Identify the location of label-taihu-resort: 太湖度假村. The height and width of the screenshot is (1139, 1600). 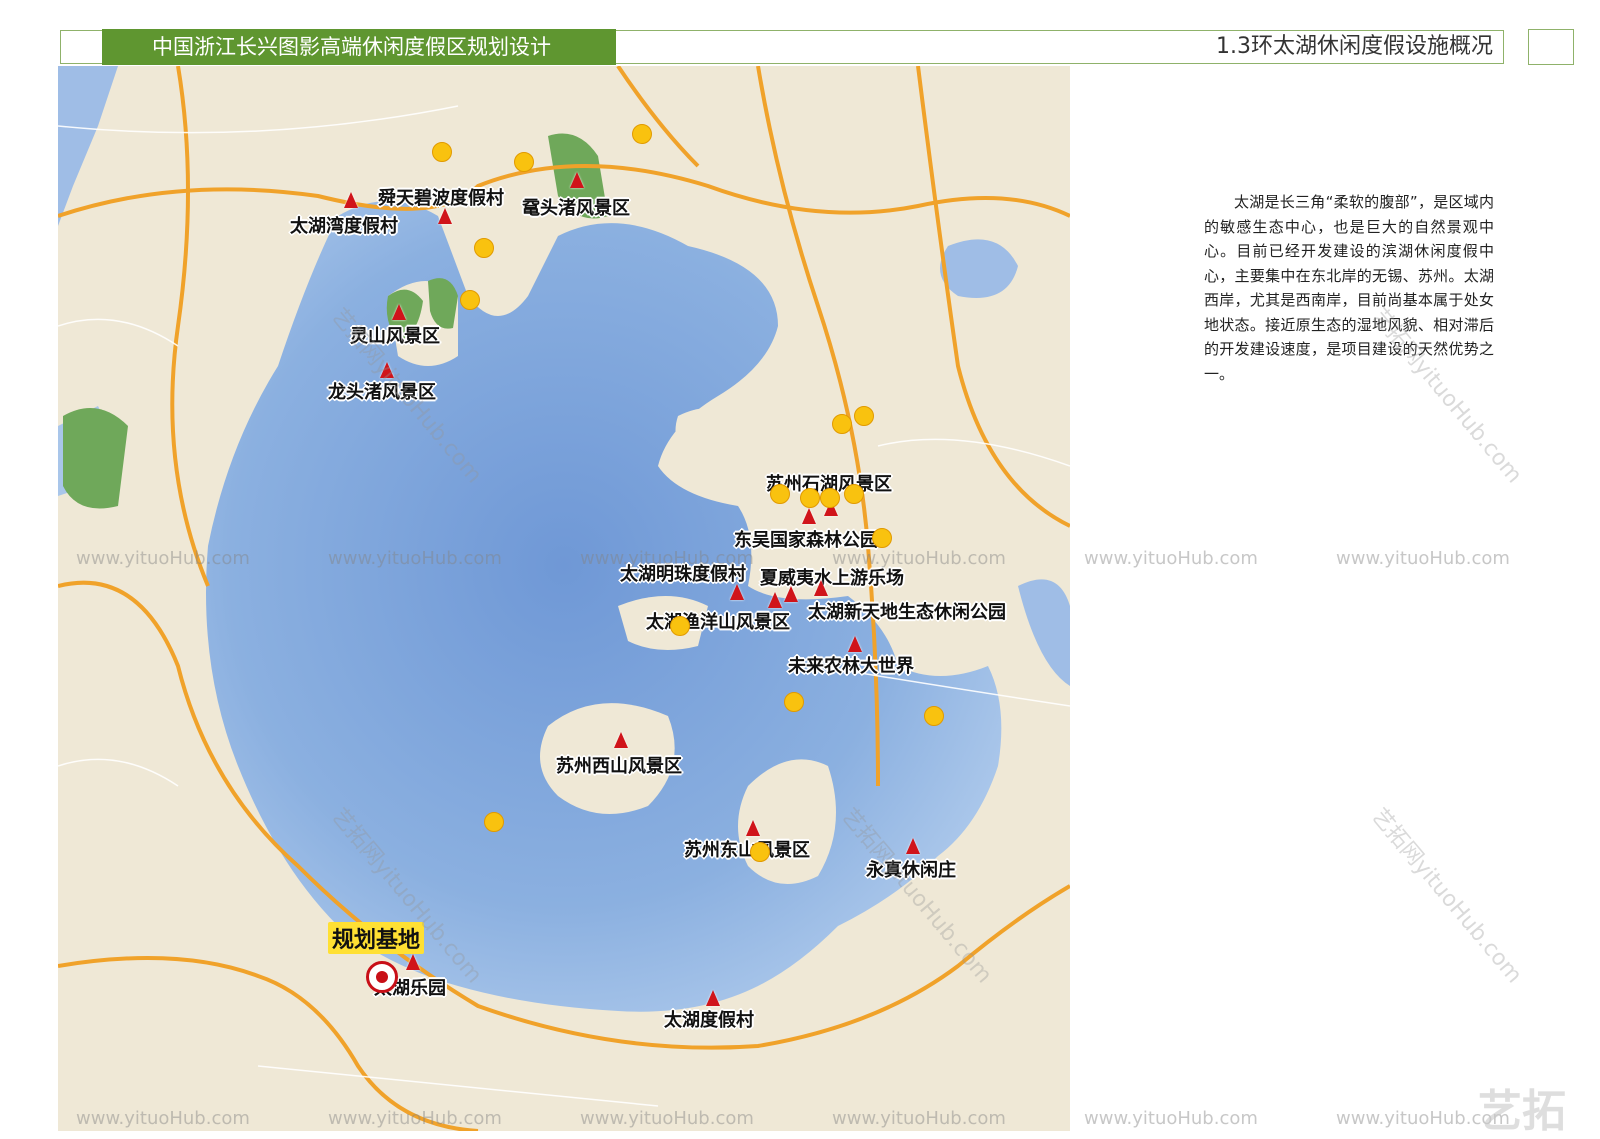
(709, 1020).